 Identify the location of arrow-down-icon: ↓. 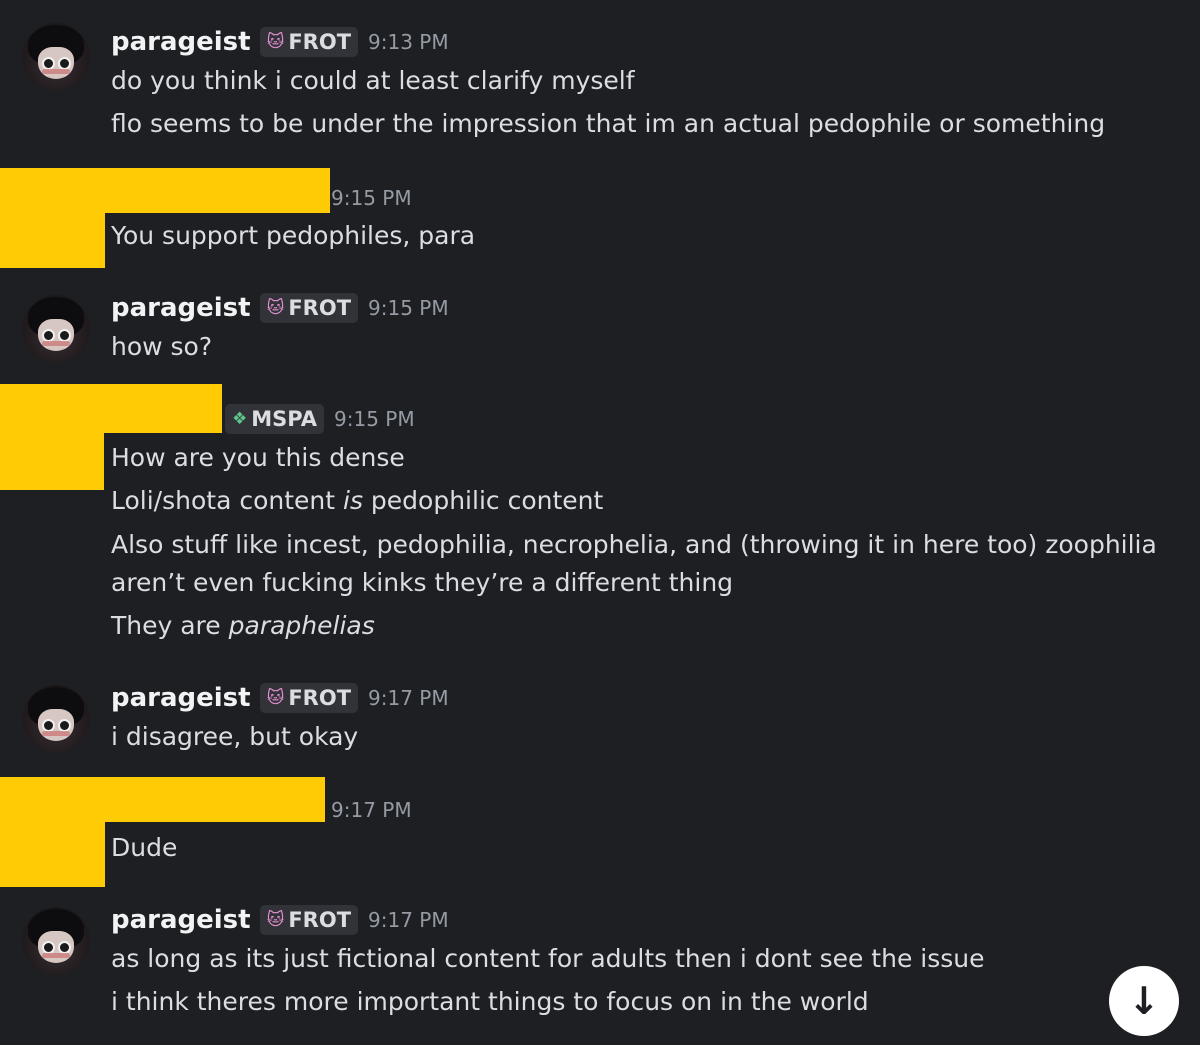
(1144, 1001).